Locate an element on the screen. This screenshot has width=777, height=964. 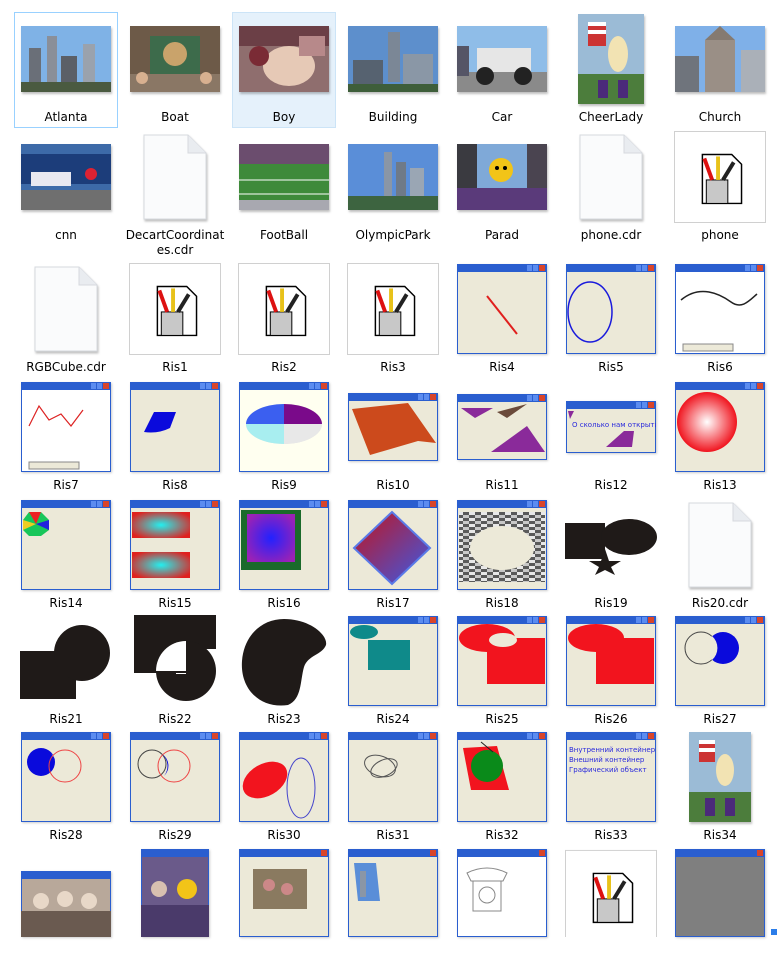
file-item-ris28: Ris28 is located at coordinates (66, 788).